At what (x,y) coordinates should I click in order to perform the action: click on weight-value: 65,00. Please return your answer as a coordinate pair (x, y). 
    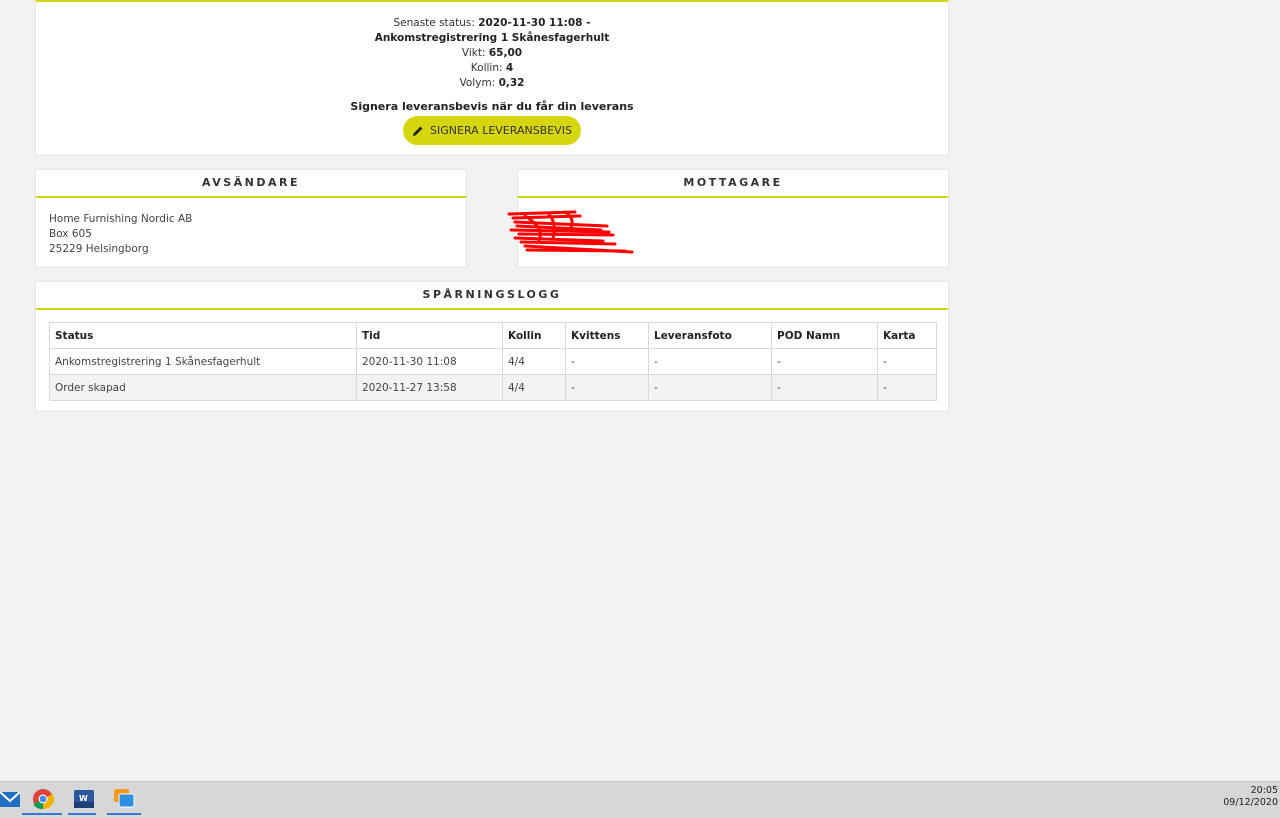
    Looking at the image, I should click on (505, 53).